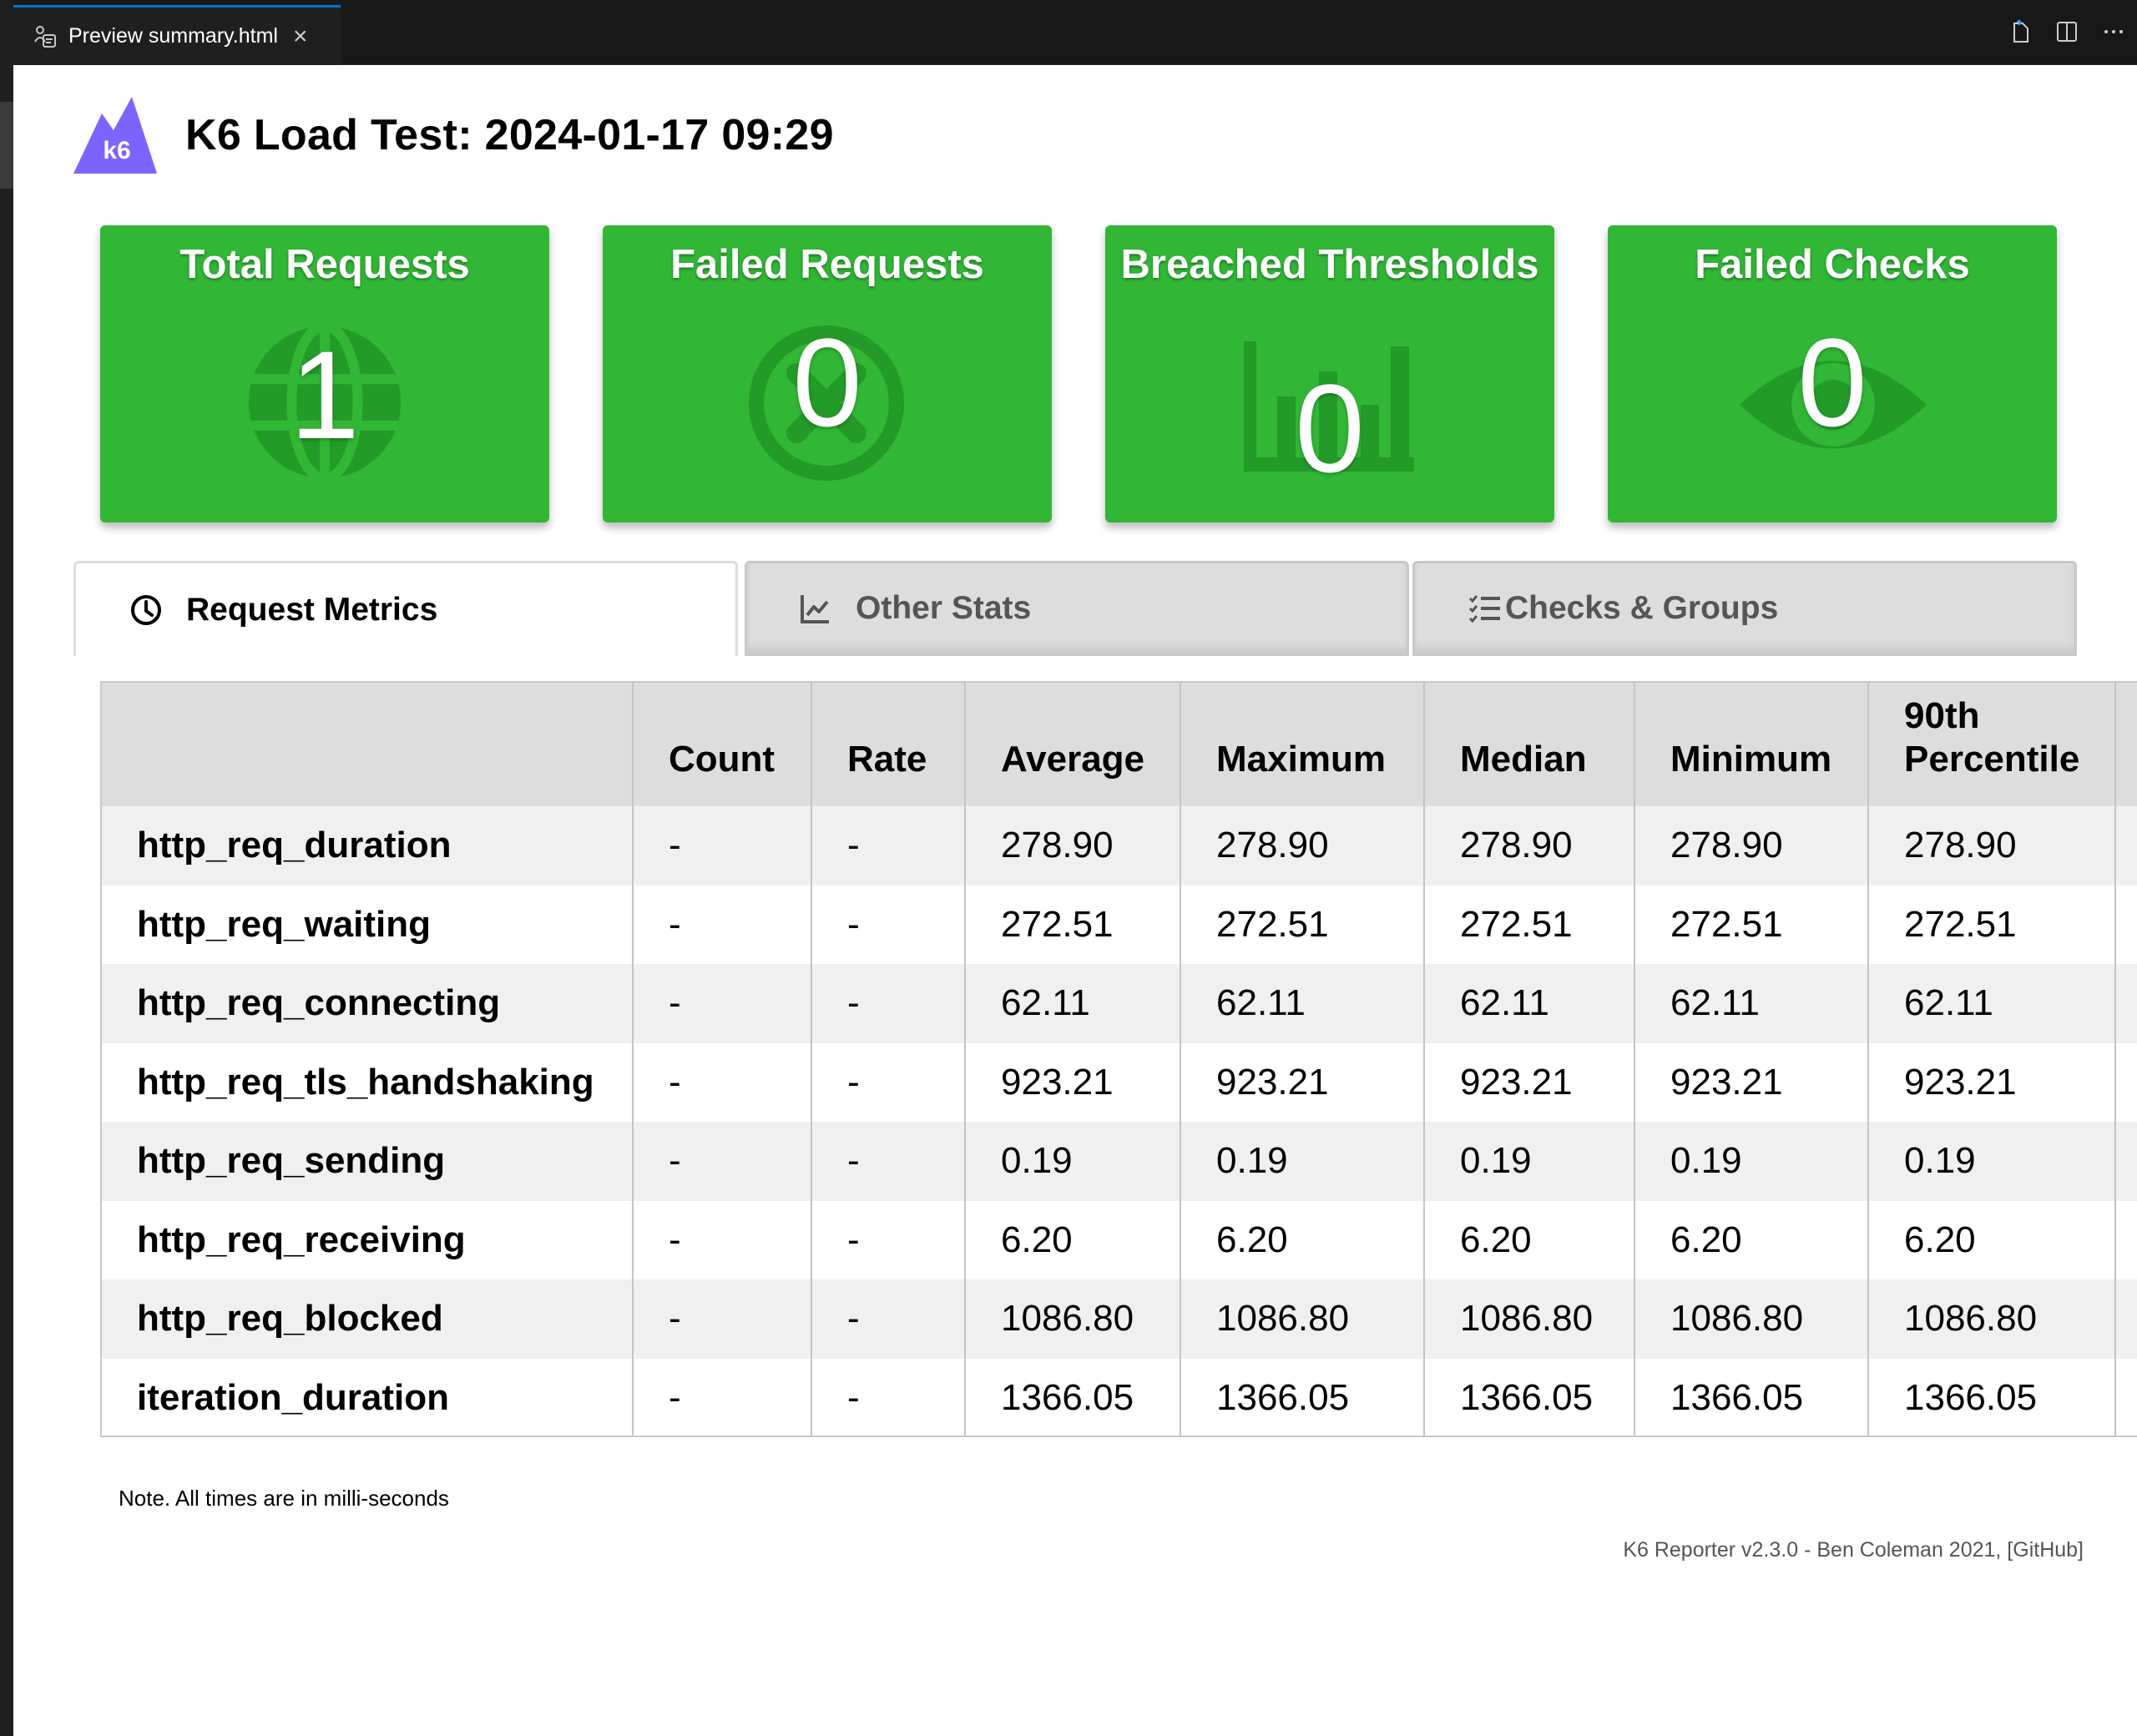 The height and width of the screenshot is (1736, 2137). What do you see at coordinates (1529, 1003) in the screenshot?
I see `cell-median: 62.11` at bounding box center [1529, 1003].